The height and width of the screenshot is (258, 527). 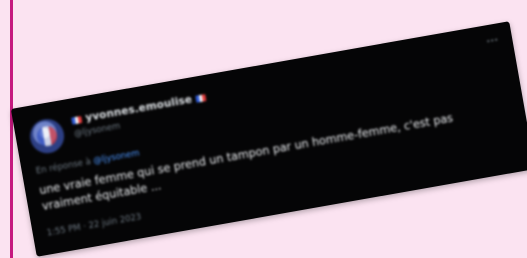 What do you see at coordinates (47, 136) in the screenshot?
I see `avatar` at bounding box center [47, 136].